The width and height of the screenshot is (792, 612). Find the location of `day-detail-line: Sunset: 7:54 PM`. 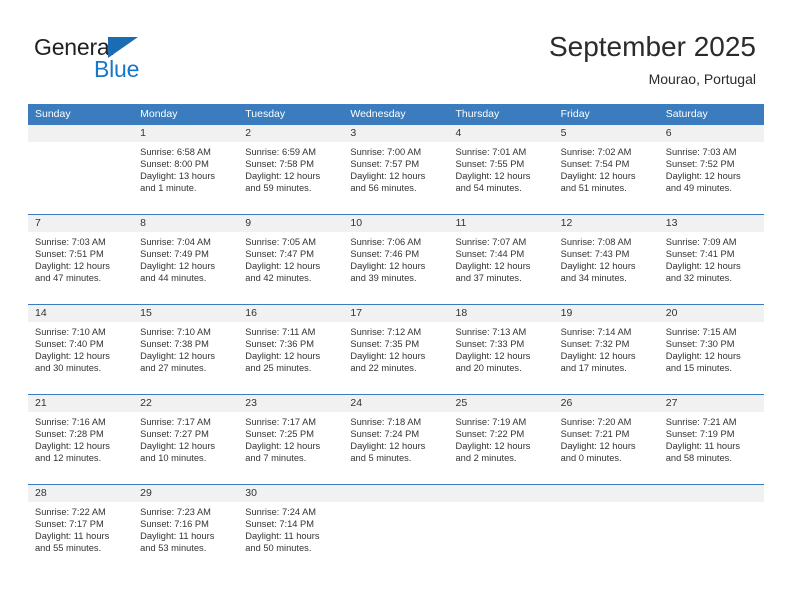

day-detail-line: Sunset: 7:54 PM is located at coordinates (595, 164).